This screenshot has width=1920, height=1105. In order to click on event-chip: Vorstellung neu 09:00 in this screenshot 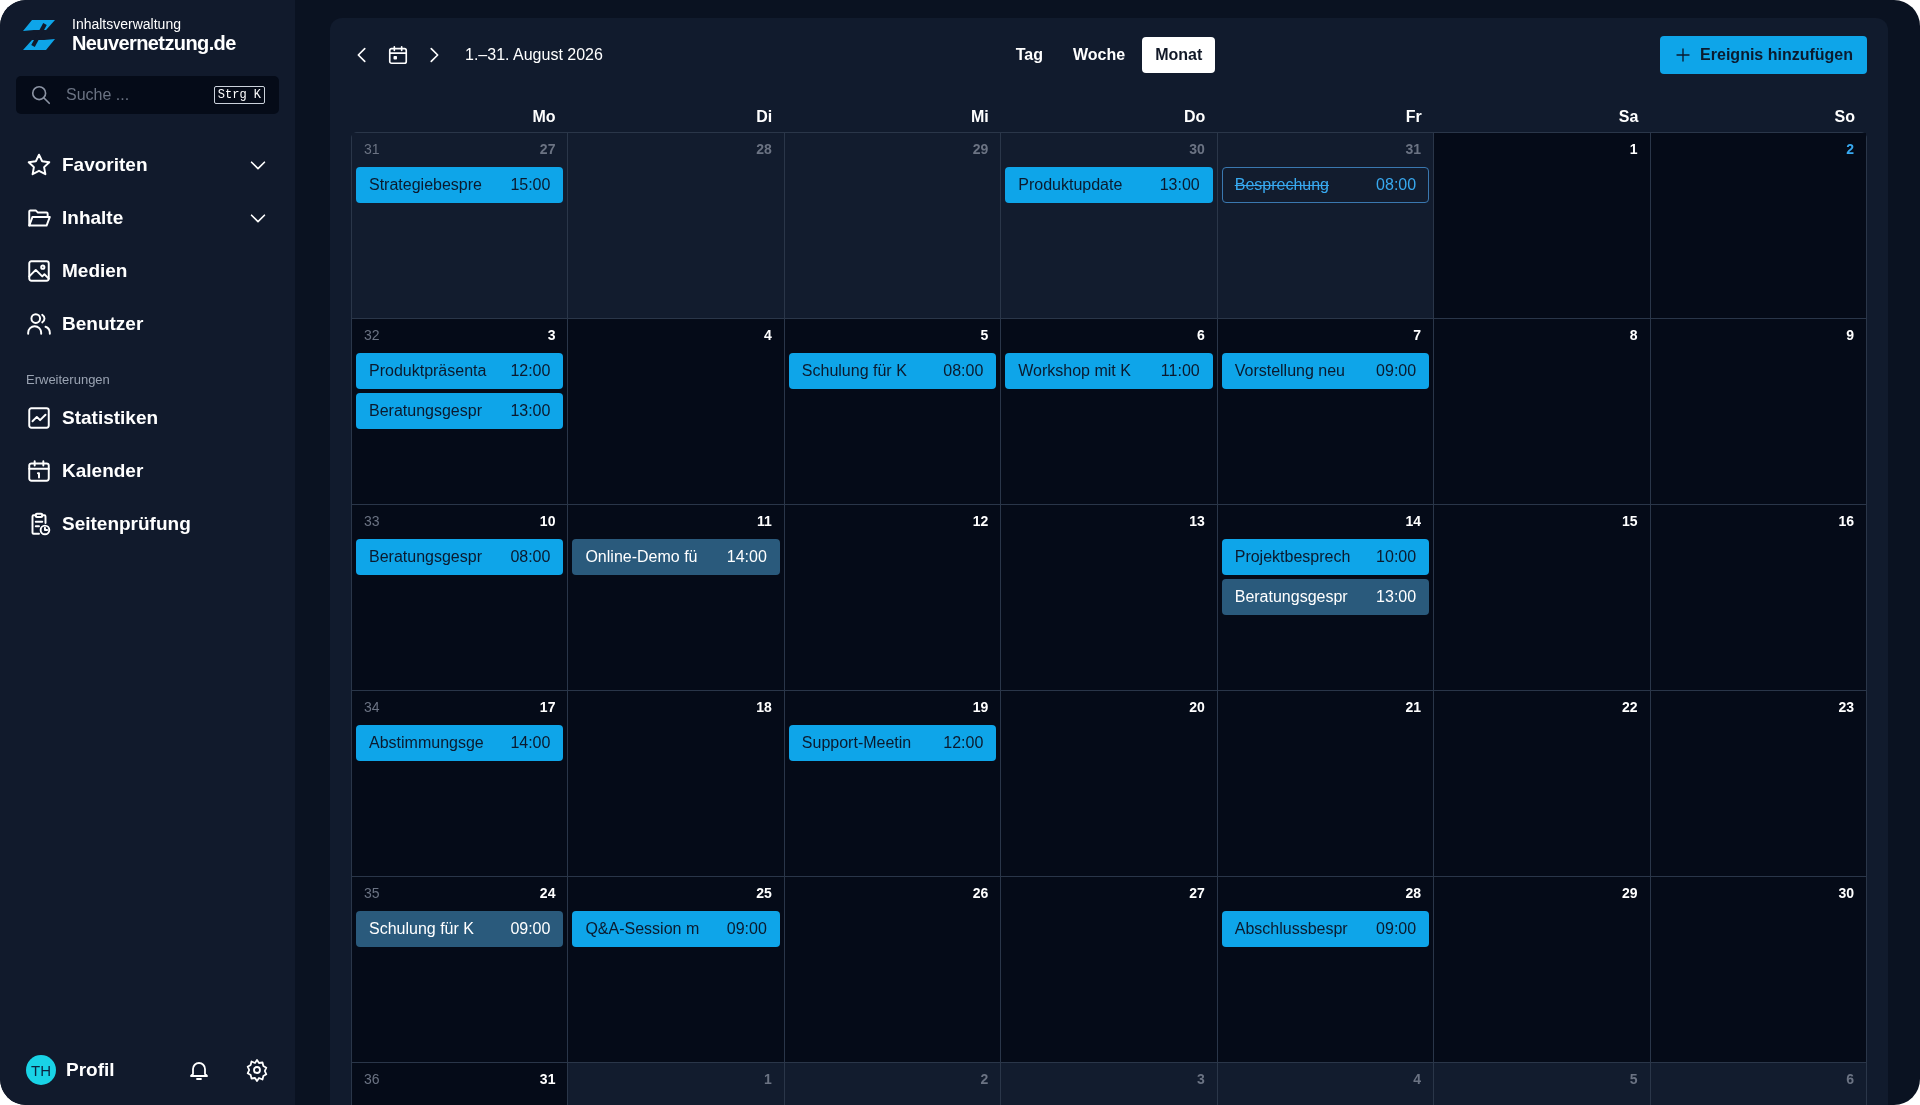, I will do `click(1325, 371)`.